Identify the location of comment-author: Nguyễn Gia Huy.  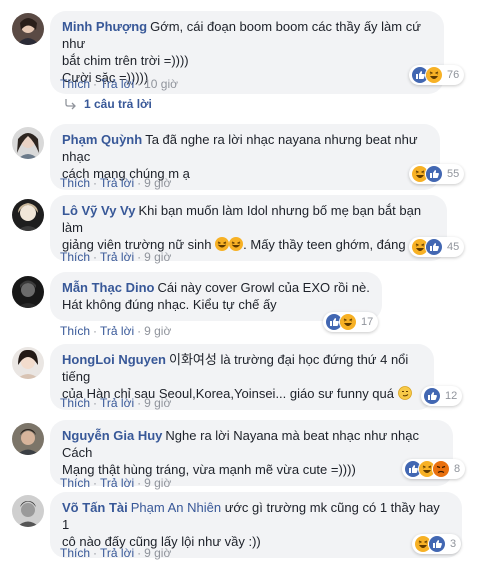
(112, 435).